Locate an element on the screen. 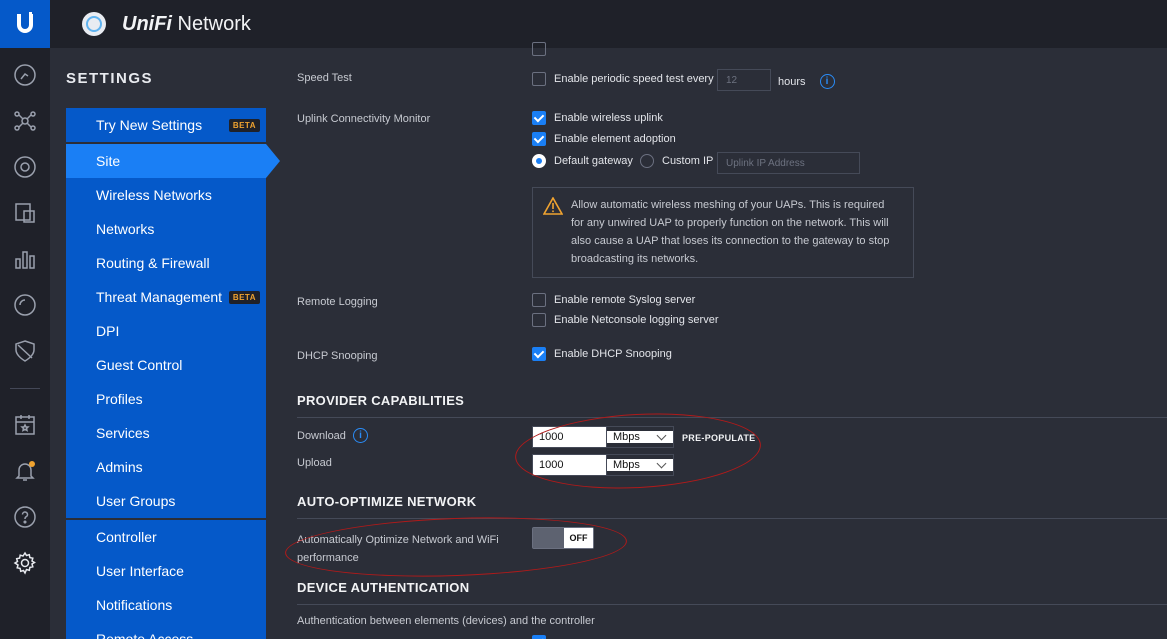 The image size is (1167, 639). app-title: UniFi Network is located at coordinates (186, 23).